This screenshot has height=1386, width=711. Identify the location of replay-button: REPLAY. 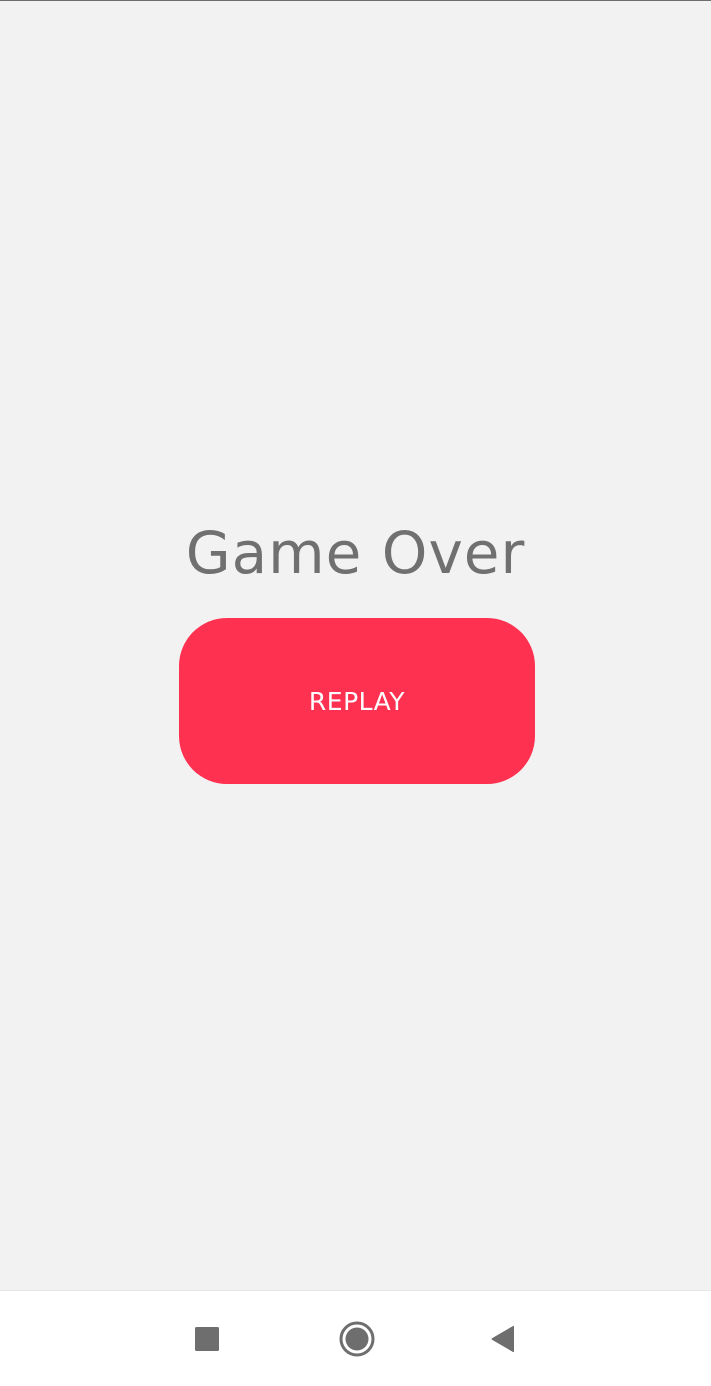
(357, 701).